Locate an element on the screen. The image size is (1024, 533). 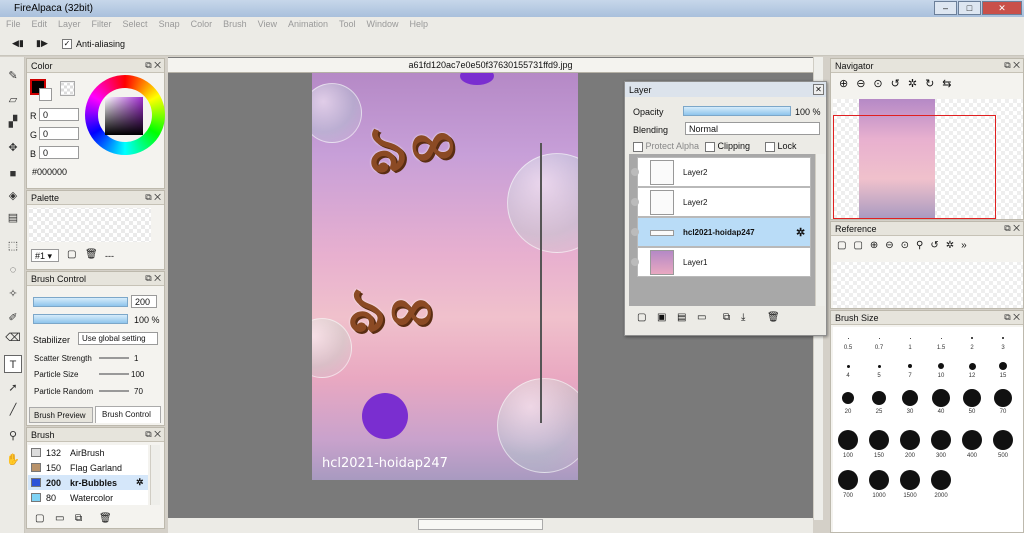
navigator-viewport is located at coordinates (914, 167).